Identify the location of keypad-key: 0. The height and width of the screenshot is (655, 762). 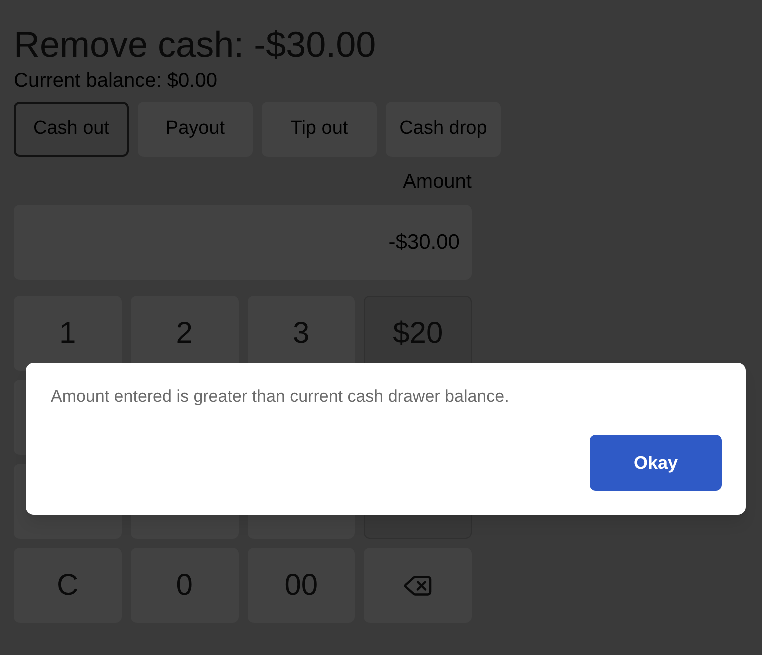
(184, 585).